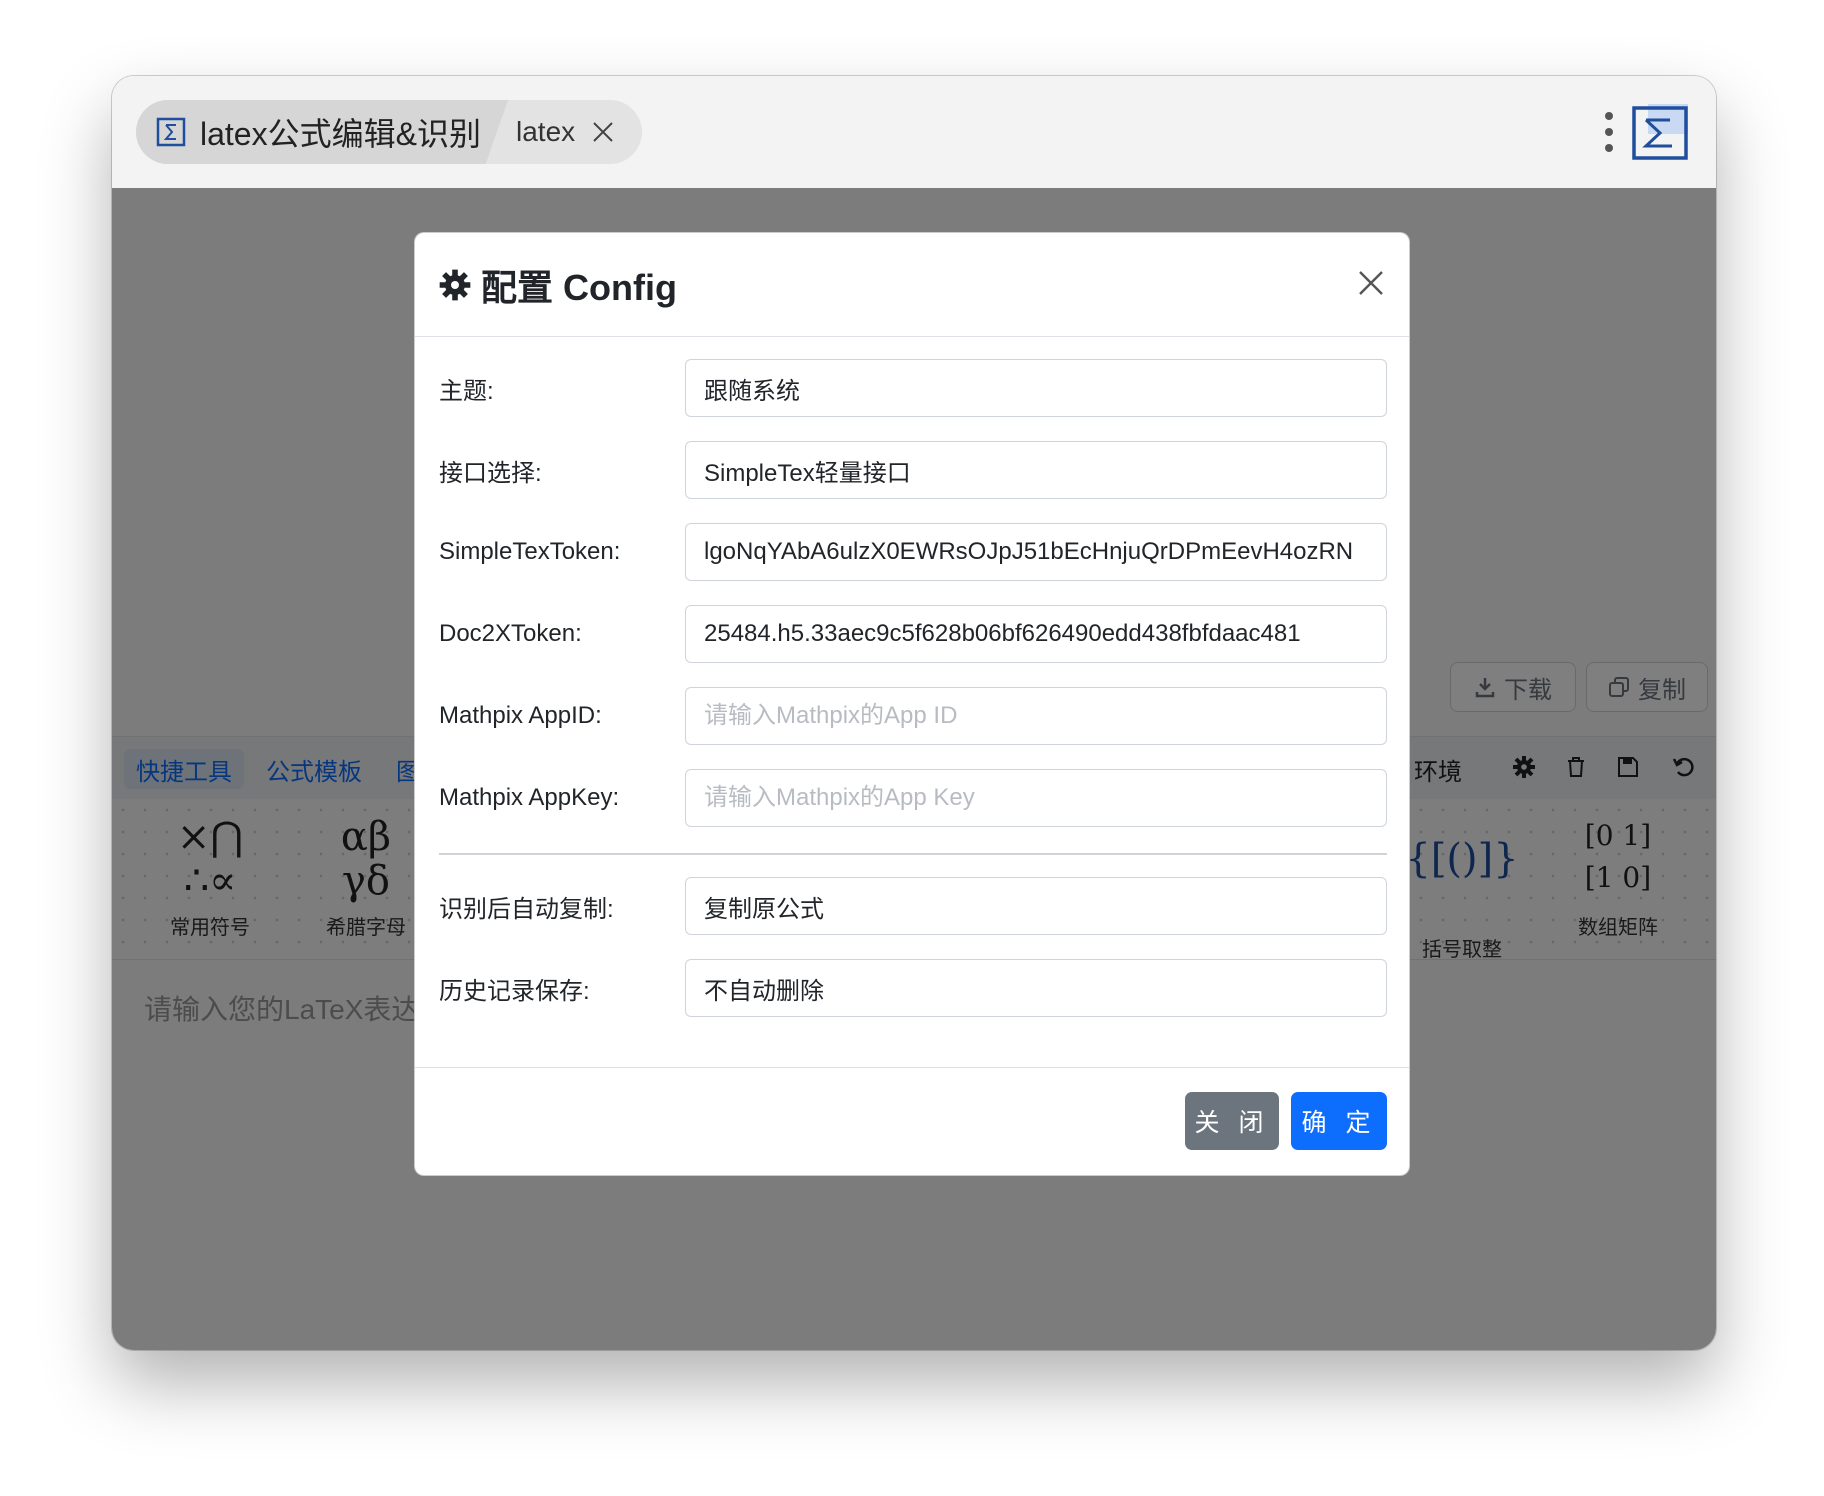 The width and height of the screenshot is (1824, 1496). What do you see at coordinates (1036, 634) in the screenshot?
I see `doc2x-token-input` at bounding box center [1036, 634].